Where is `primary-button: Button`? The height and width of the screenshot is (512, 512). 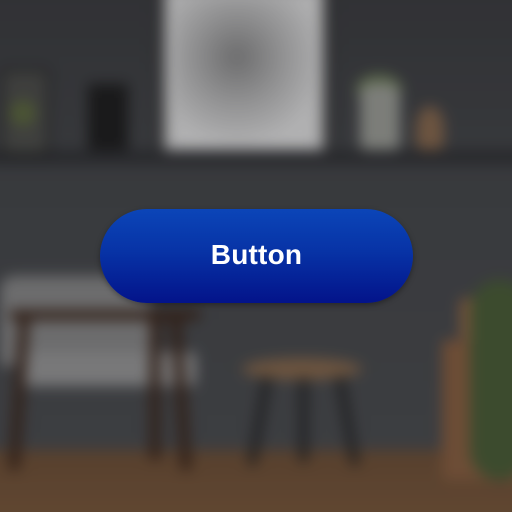 primary-button: Button is located at coordinates (256, 256).